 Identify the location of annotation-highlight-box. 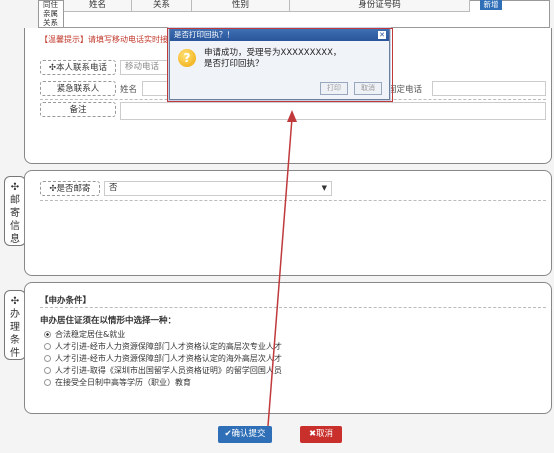
(280, 65).